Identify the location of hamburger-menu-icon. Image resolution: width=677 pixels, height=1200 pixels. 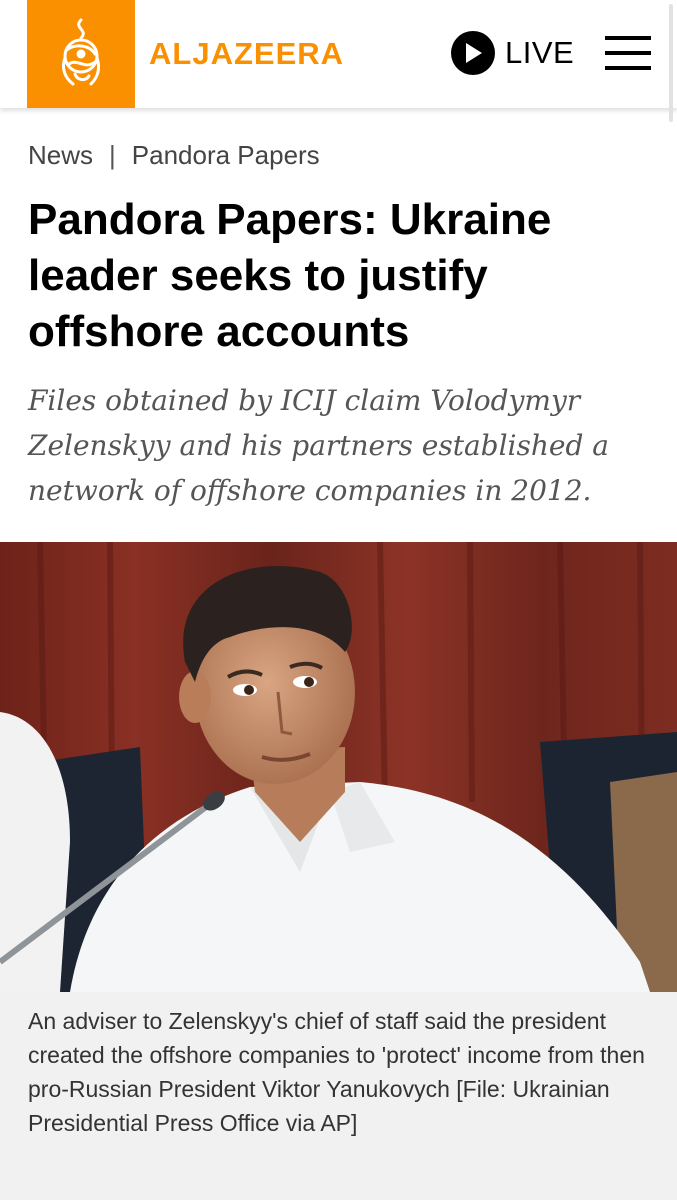
(628, 53).